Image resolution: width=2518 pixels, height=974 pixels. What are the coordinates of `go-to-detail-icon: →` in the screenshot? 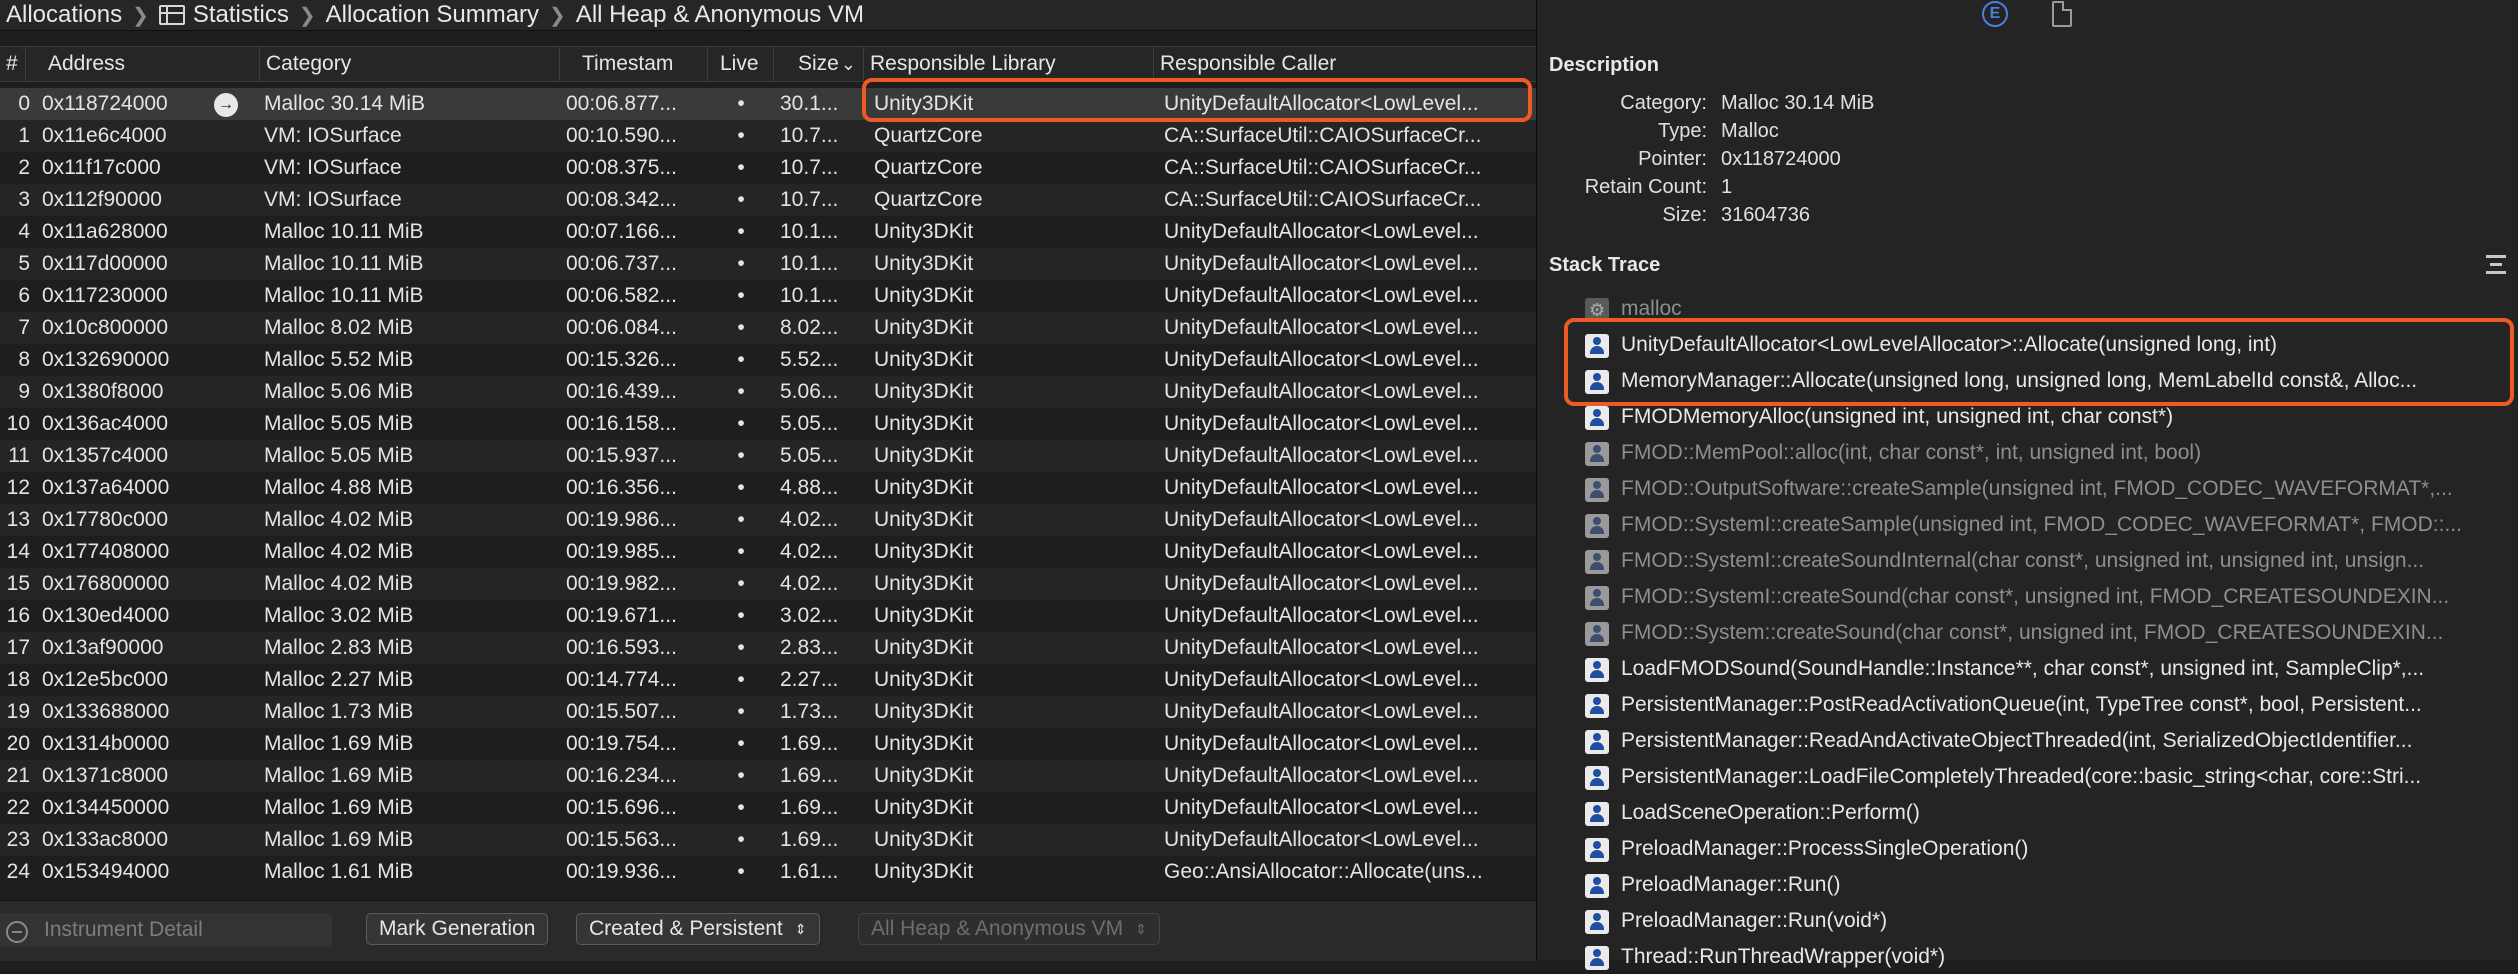 It's located at (226, 105).